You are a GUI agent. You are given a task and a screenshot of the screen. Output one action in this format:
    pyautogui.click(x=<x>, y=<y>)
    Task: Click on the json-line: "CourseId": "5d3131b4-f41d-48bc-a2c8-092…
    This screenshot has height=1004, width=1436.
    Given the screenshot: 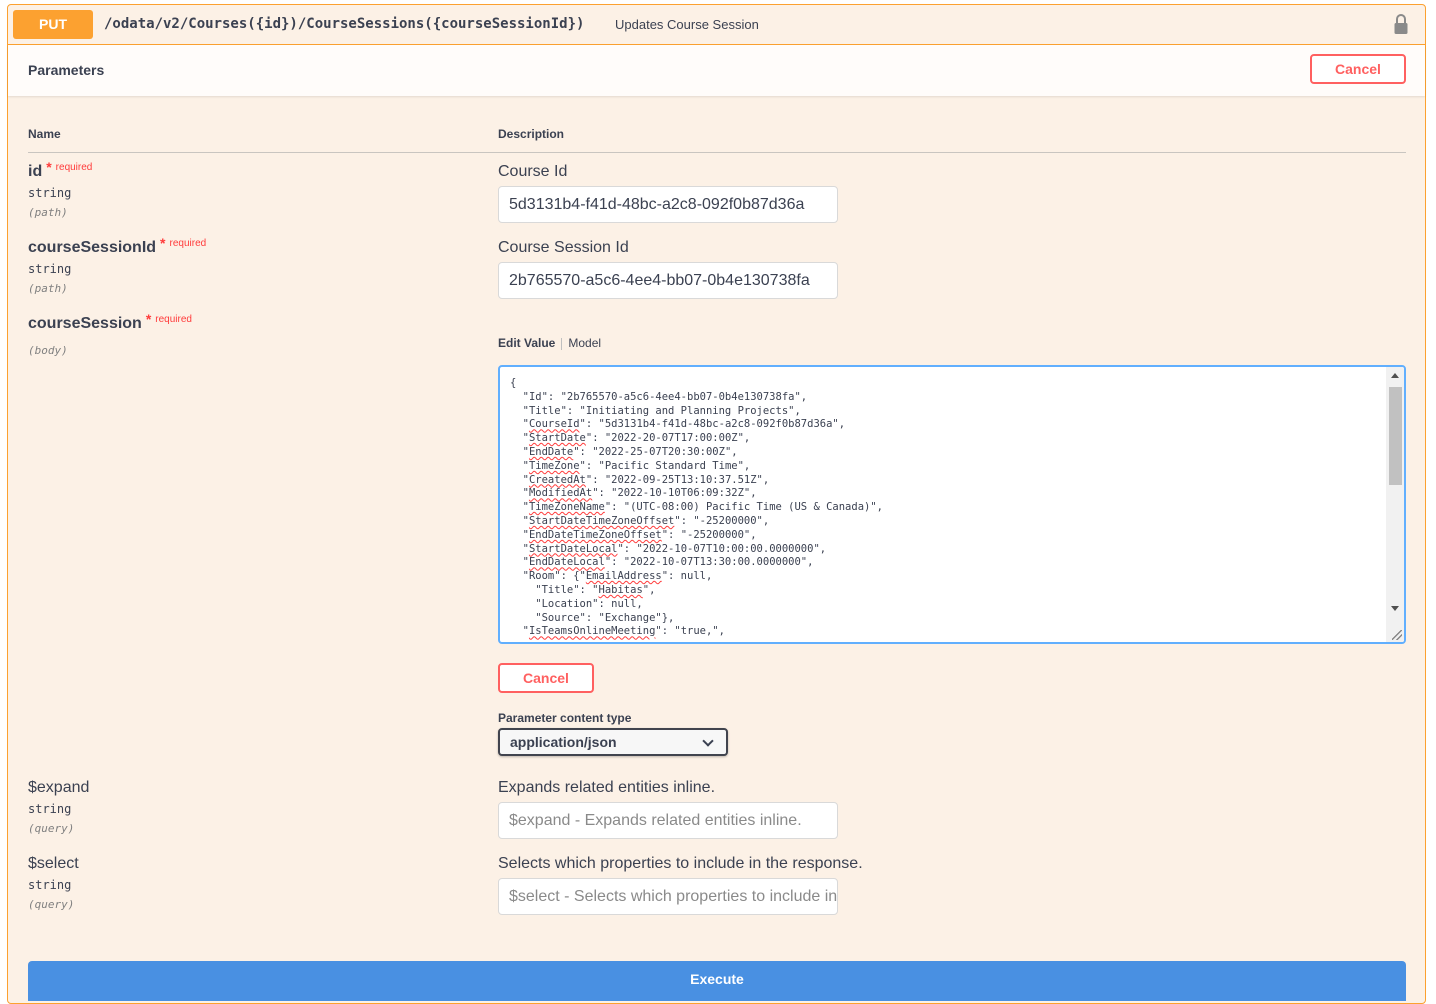 What is the action you would take?
    pyautogui.click(x=678, y=424)
    